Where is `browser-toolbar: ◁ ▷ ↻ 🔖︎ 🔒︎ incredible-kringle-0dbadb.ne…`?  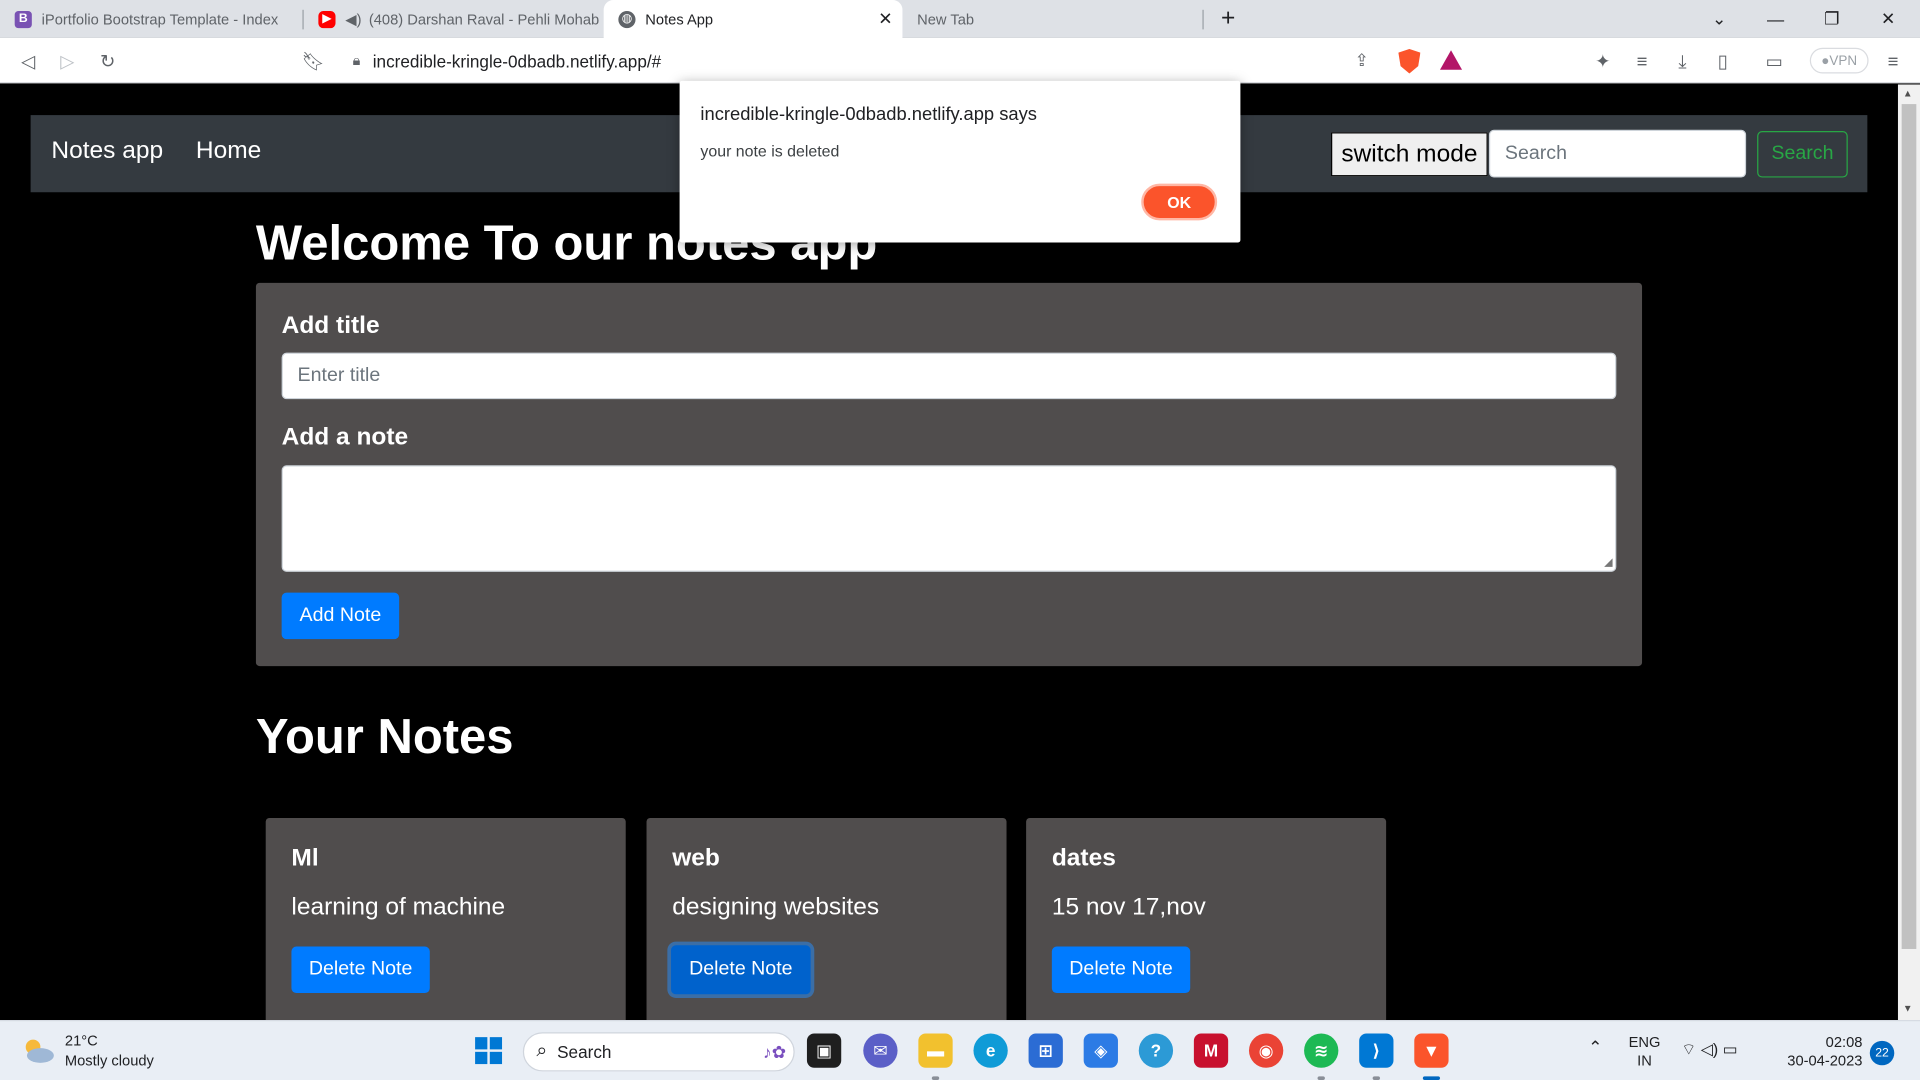 browser-toolbar: ◁ ▷ ↻ 🔖︎ 🔒︎ incredible-kringle-0dbadb.ne… is located at coordinates (960, 60).